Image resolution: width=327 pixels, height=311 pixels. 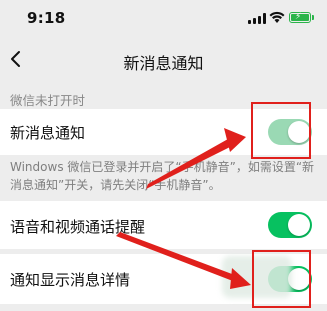 I want to click on setting-label: 通知显示消息详情, so click(x=70, y=280).